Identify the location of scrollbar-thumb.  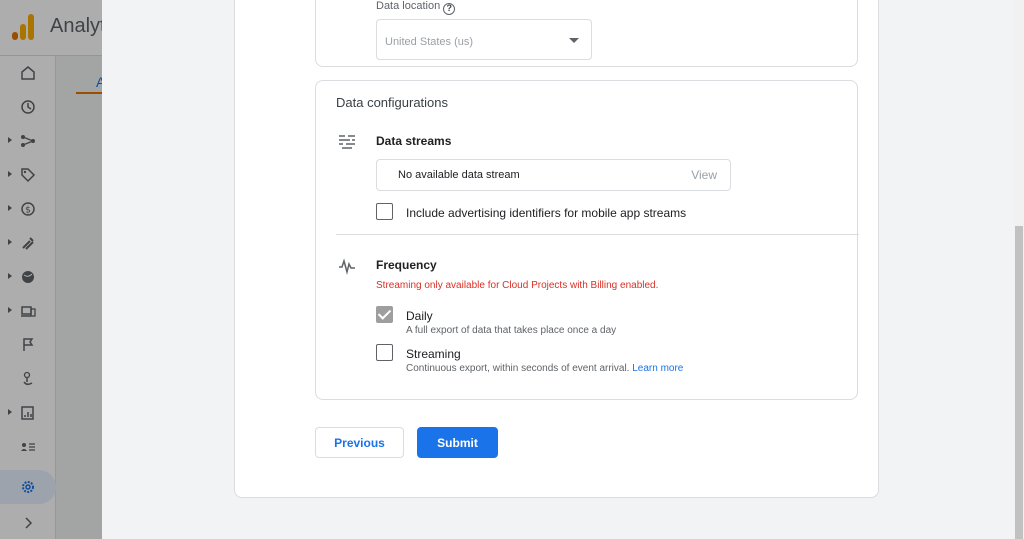
(1019, 382).